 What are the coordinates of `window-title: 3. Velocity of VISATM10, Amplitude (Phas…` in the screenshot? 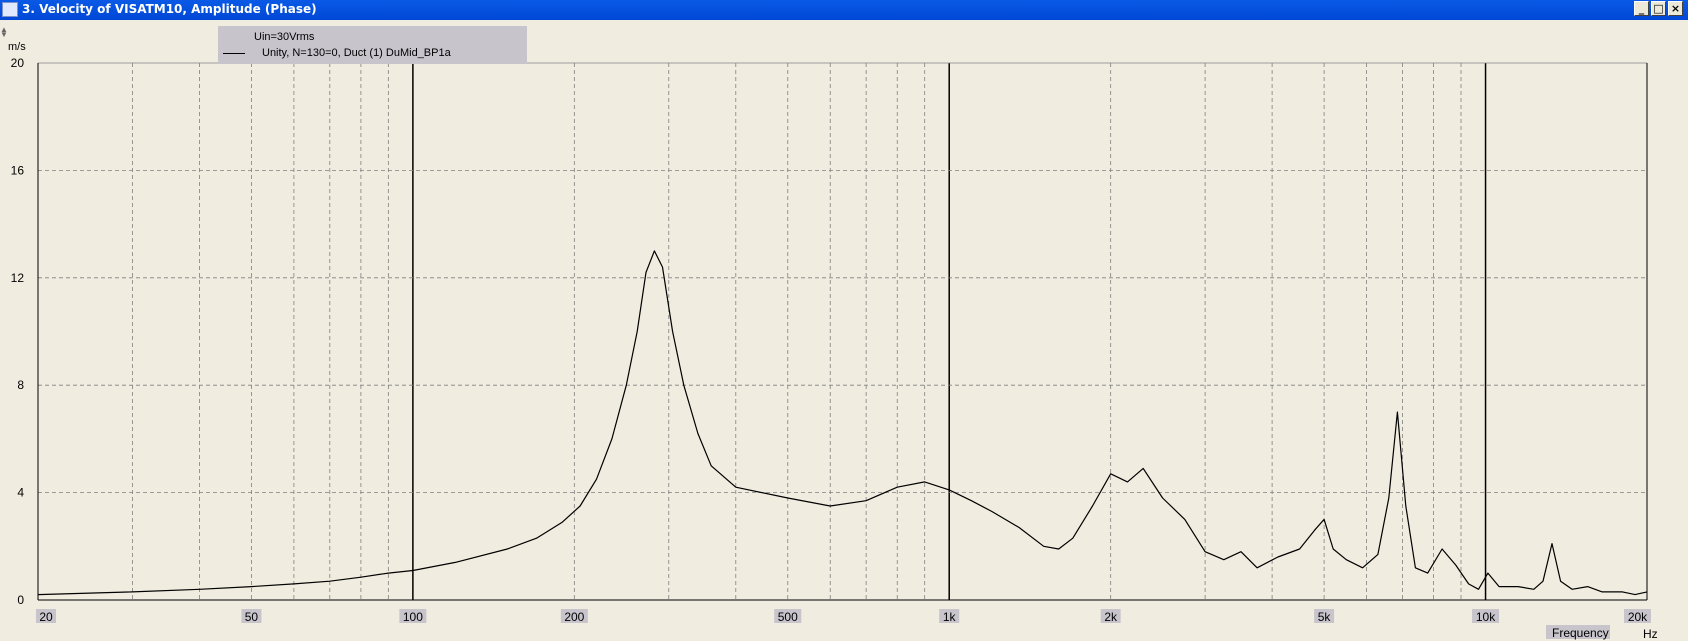 It's located at (169, 9).